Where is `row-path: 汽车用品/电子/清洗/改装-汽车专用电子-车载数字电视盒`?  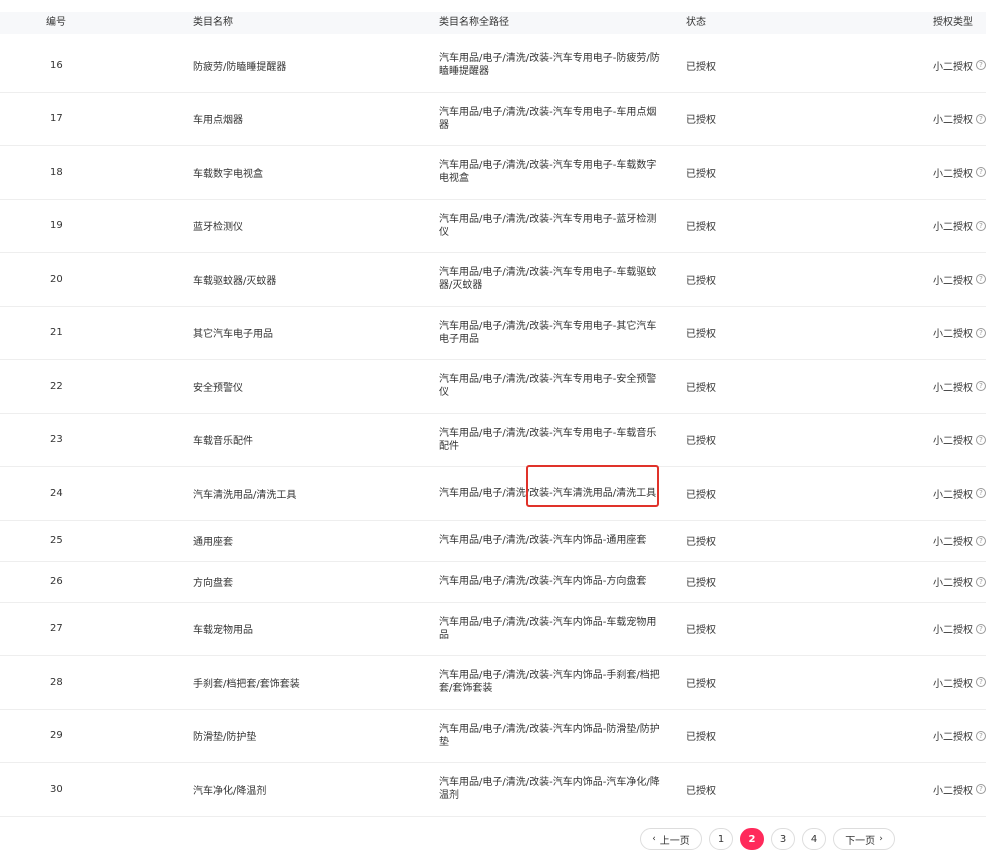 row-path: 汽车用品/电子/清洗/改装-汽车专用电子-车载数字电视盒 is located at coordinates (548, 172).